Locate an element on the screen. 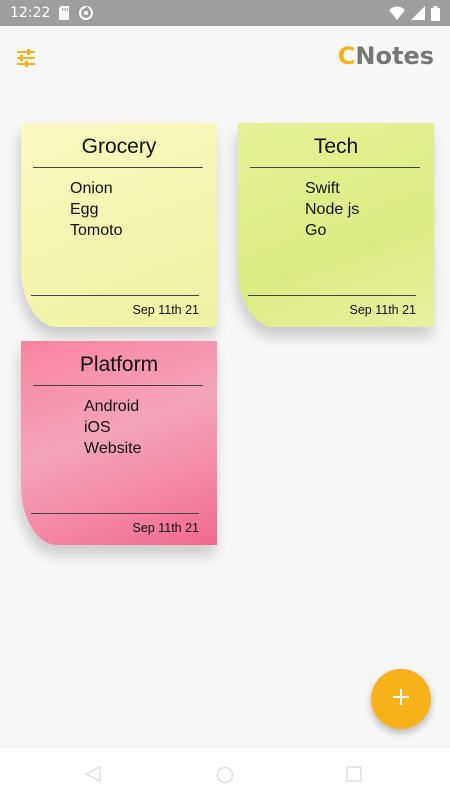  recents-icon is located at coordinates (354, 776).